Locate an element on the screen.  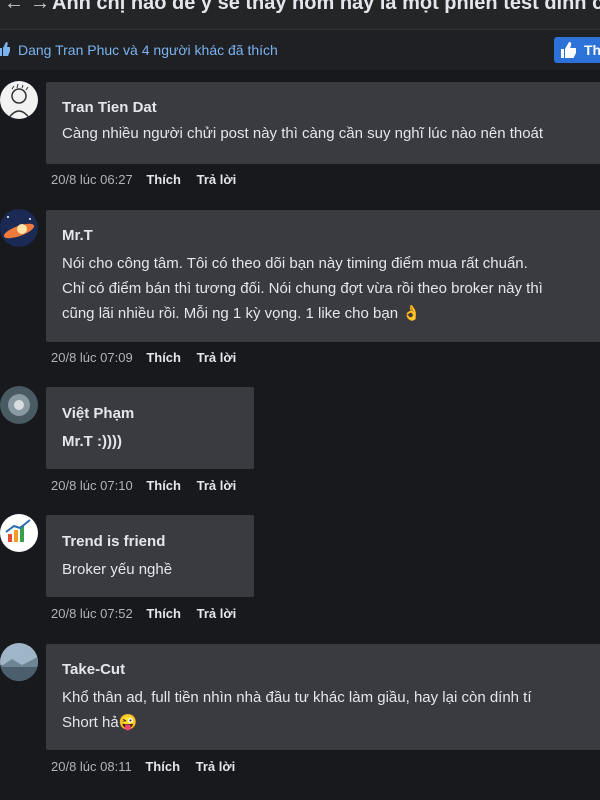
comment-meta: 20/8 lúc 07:10 Thích Trả lời is located at coordinates (149, 485).